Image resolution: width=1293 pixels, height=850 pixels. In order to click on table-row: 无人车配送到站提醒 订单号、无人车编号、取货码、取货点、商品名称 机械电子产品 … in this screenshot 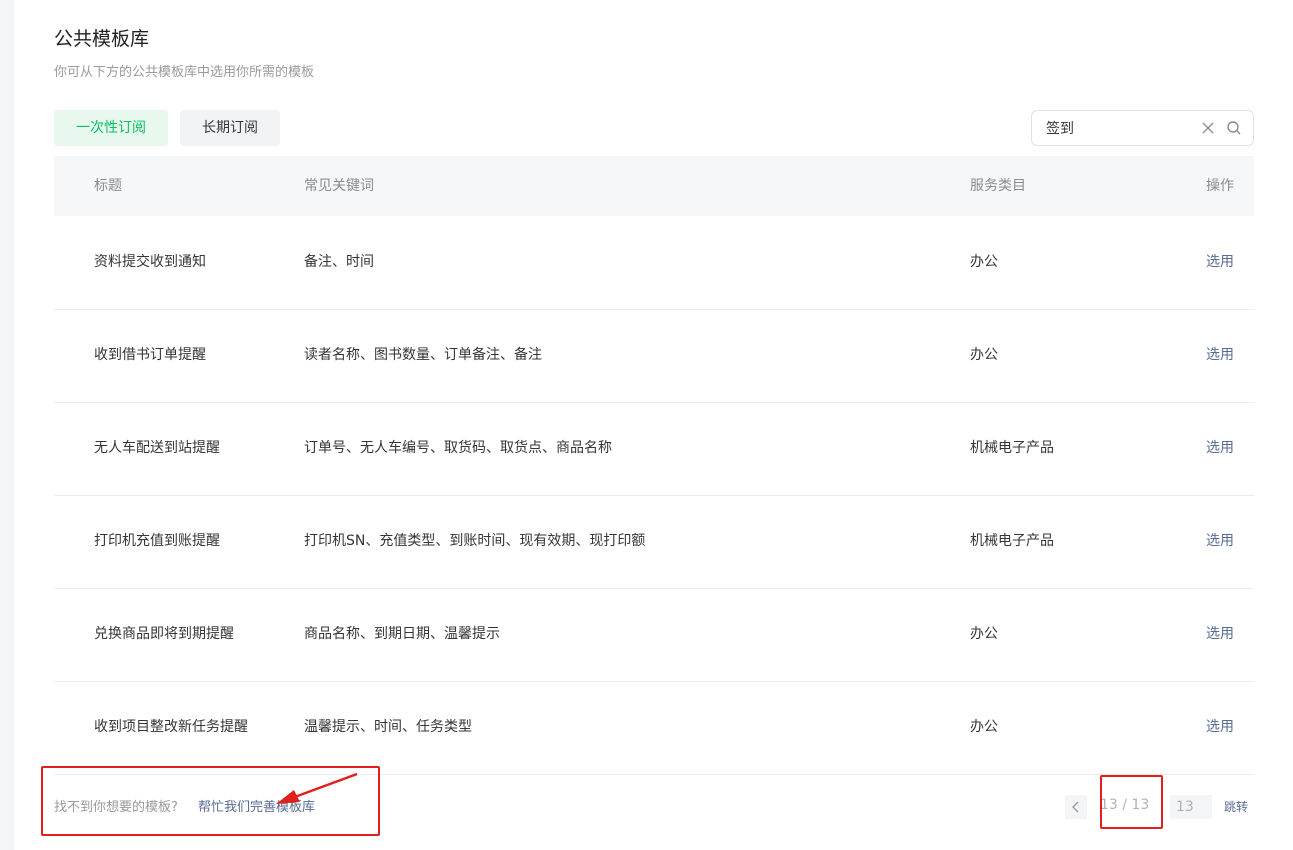, I will do `click(654, 449)`.